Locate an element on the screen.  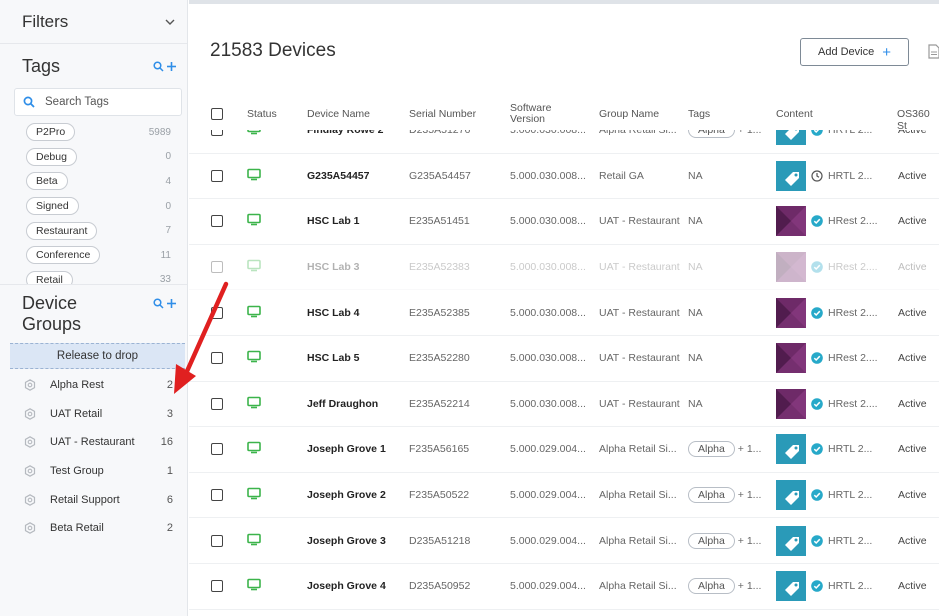
chevron-down-icon is located at coordinates (170, 22).